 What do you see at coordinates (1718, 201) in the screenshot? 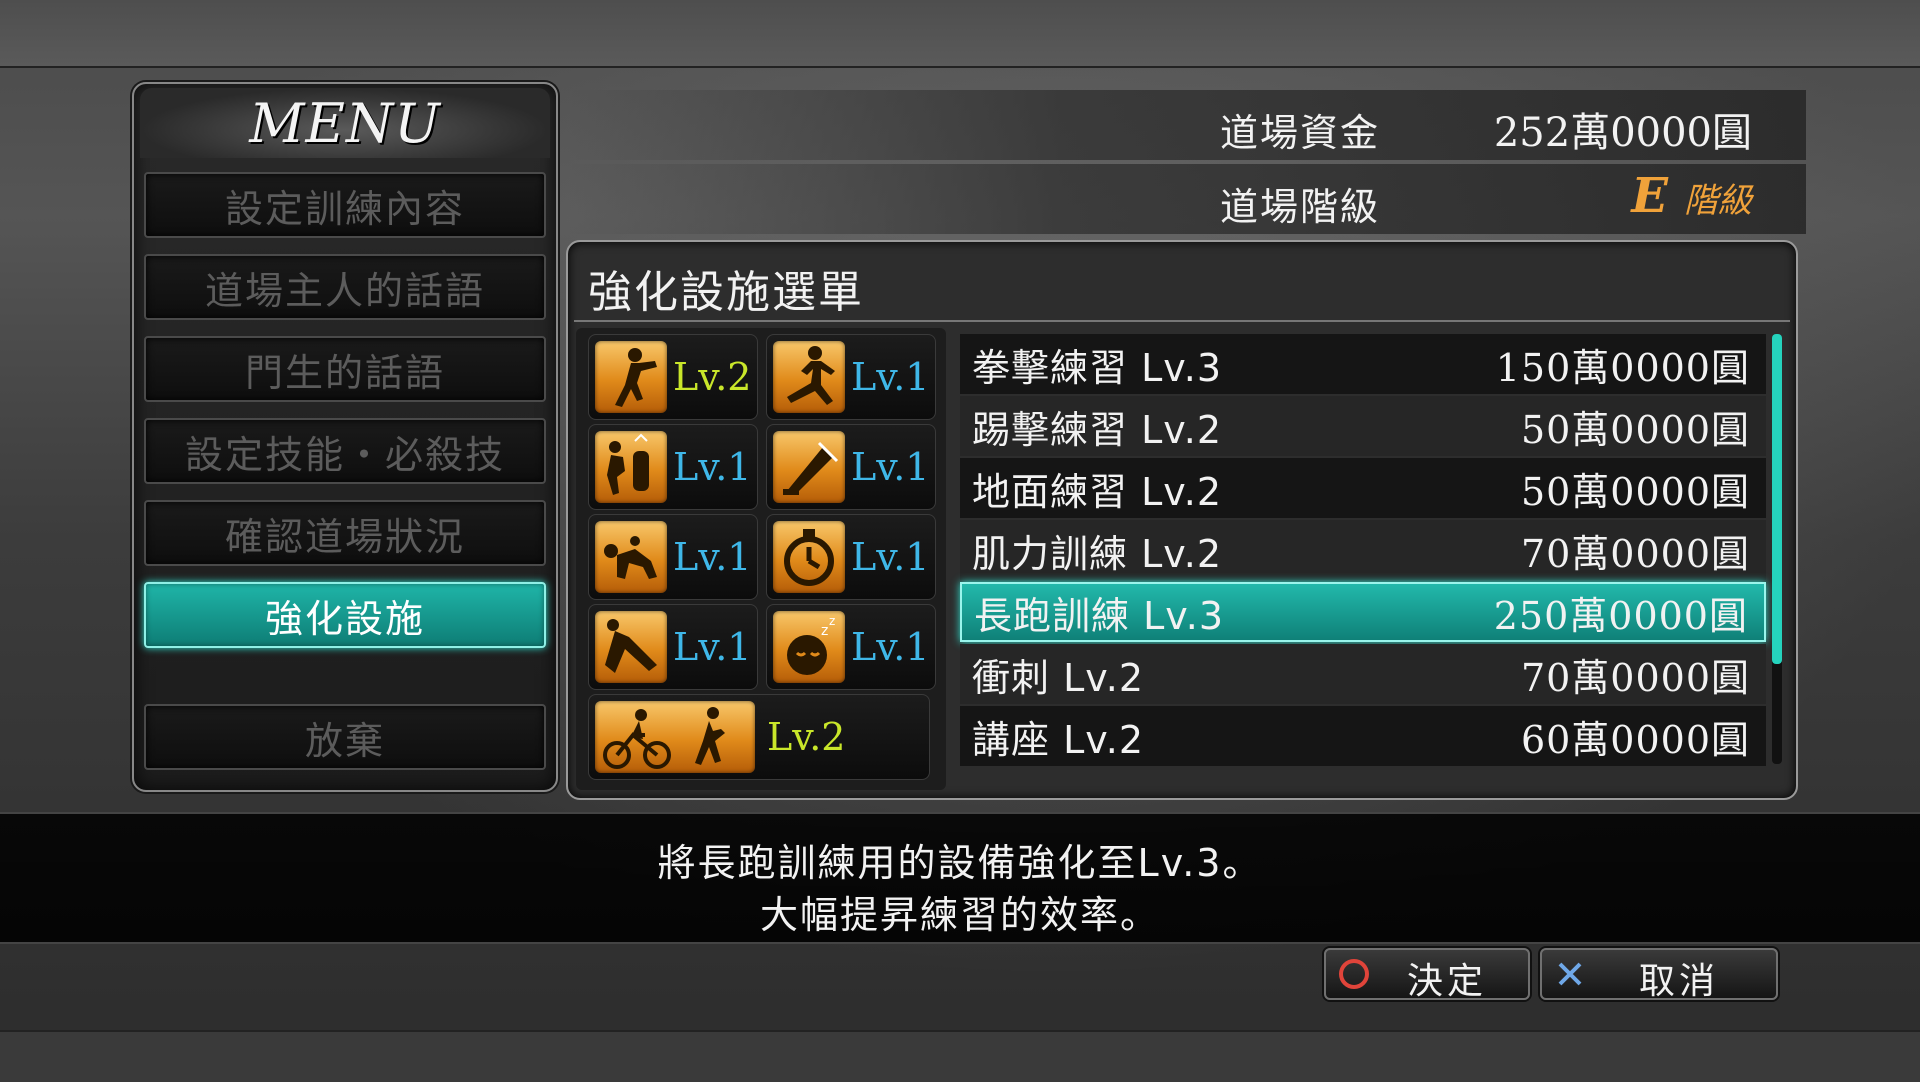
I see `rank-word: 階級` at bounding box center [1718, 201].